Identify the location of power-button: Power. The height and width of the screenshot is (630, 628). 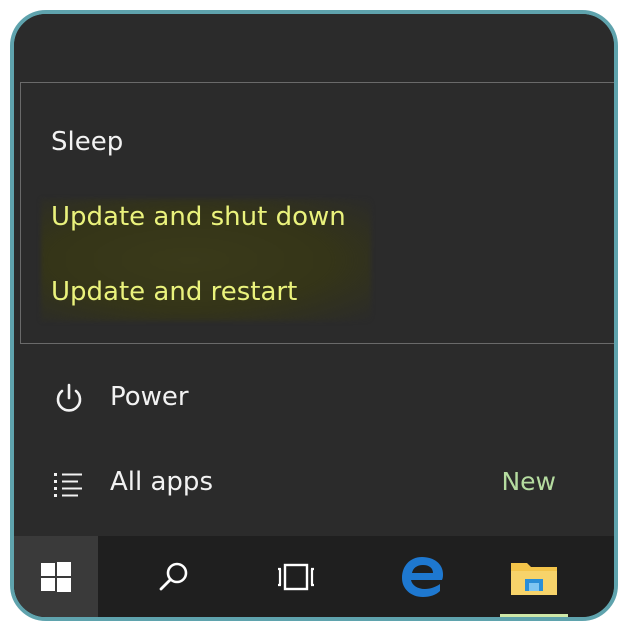
(314, 400).